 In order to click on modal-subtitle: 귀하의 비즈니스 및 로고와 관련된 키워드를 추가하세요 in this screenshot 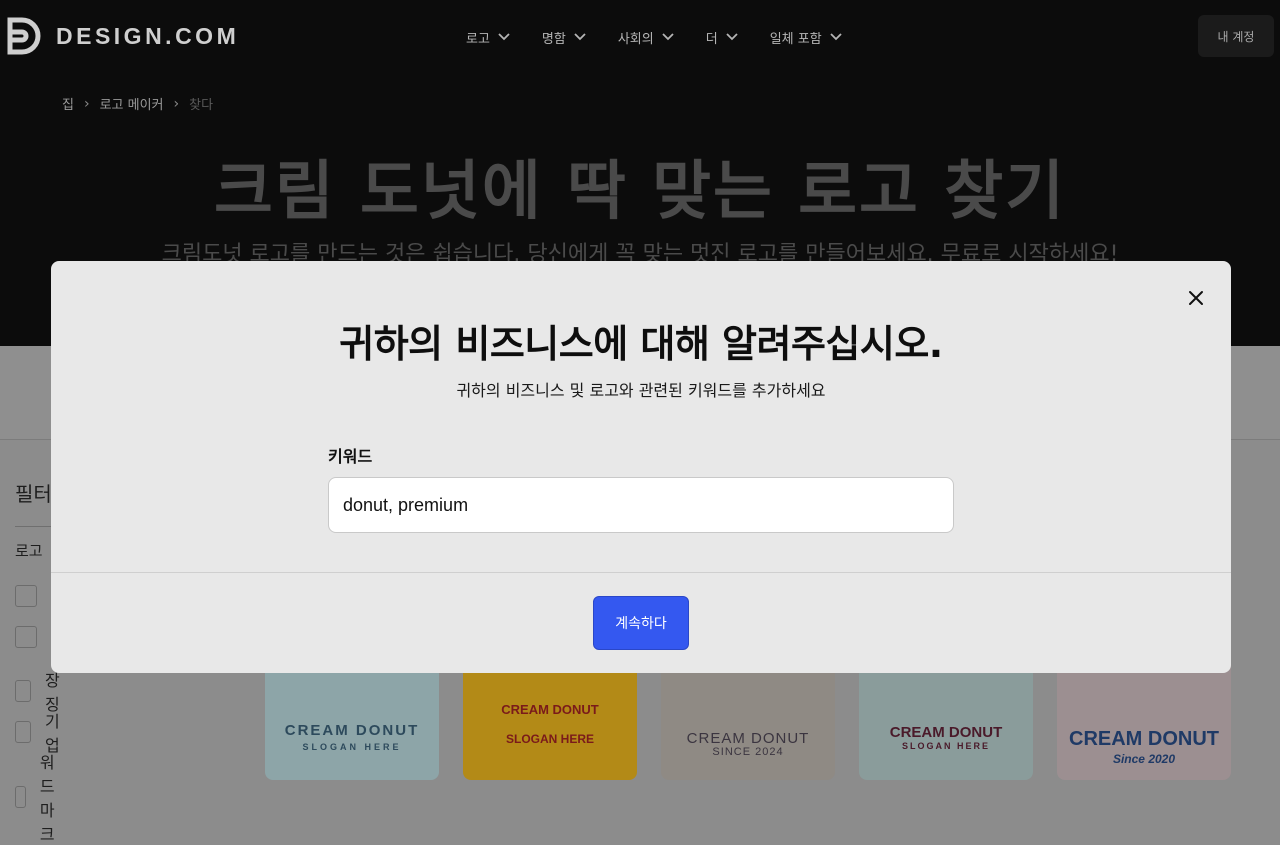, I will do `click(641, 390)`.